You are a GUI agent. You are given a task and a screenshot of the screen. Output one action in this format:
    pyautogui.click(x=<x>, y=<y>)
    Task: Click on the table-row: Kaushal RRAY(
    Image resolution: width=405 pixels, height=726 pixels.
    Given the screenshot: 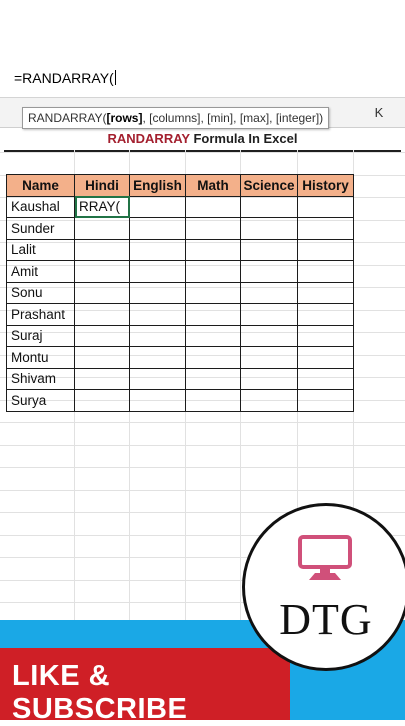 What is the action you would take?
    pyautogui.click(x=180, y=206)
    